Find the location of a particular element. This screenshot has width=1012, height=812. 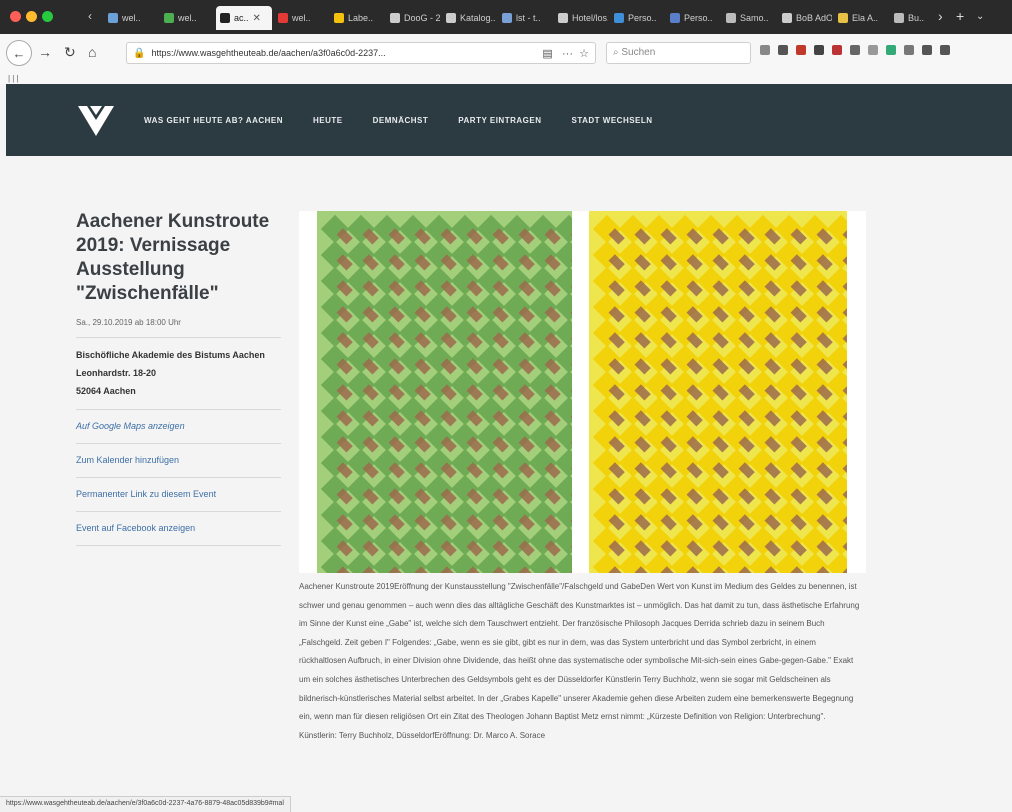

url-actions: ▤ ··· ☆ is located at coordinates (565, 53).